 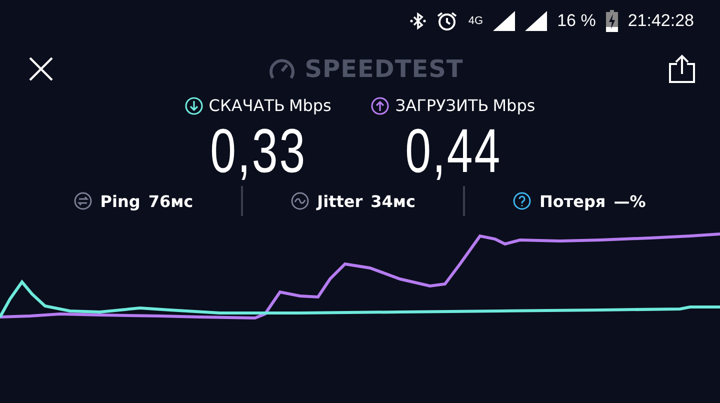 I want to click on stat-label: Jitter, so click(x=340, y=201).